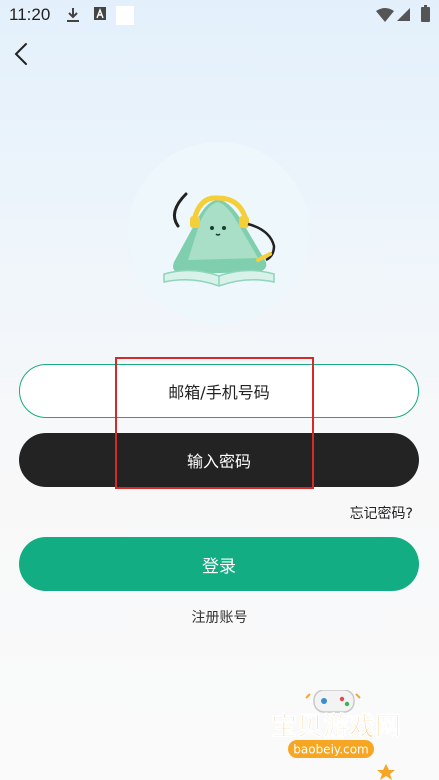  I want to click on watermark-logo: 宝贝游戏网 baobeiy.com, so click(336, 735).